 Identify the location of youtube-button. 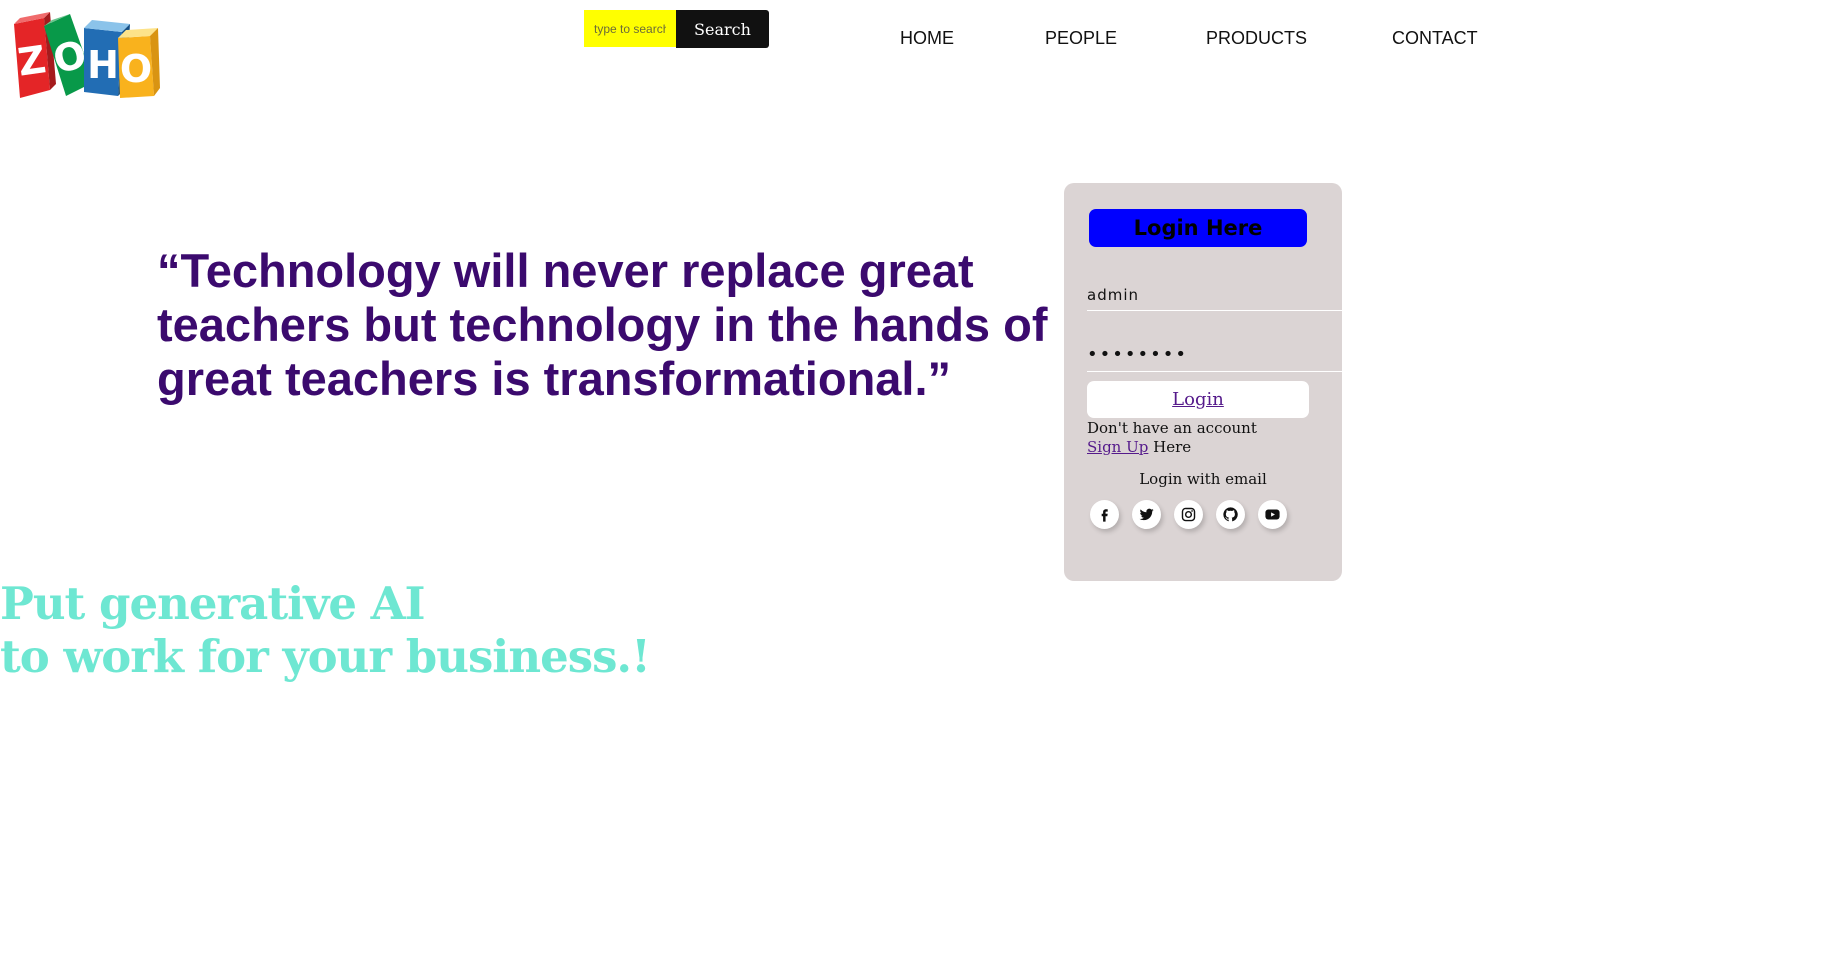
(1272, 514).